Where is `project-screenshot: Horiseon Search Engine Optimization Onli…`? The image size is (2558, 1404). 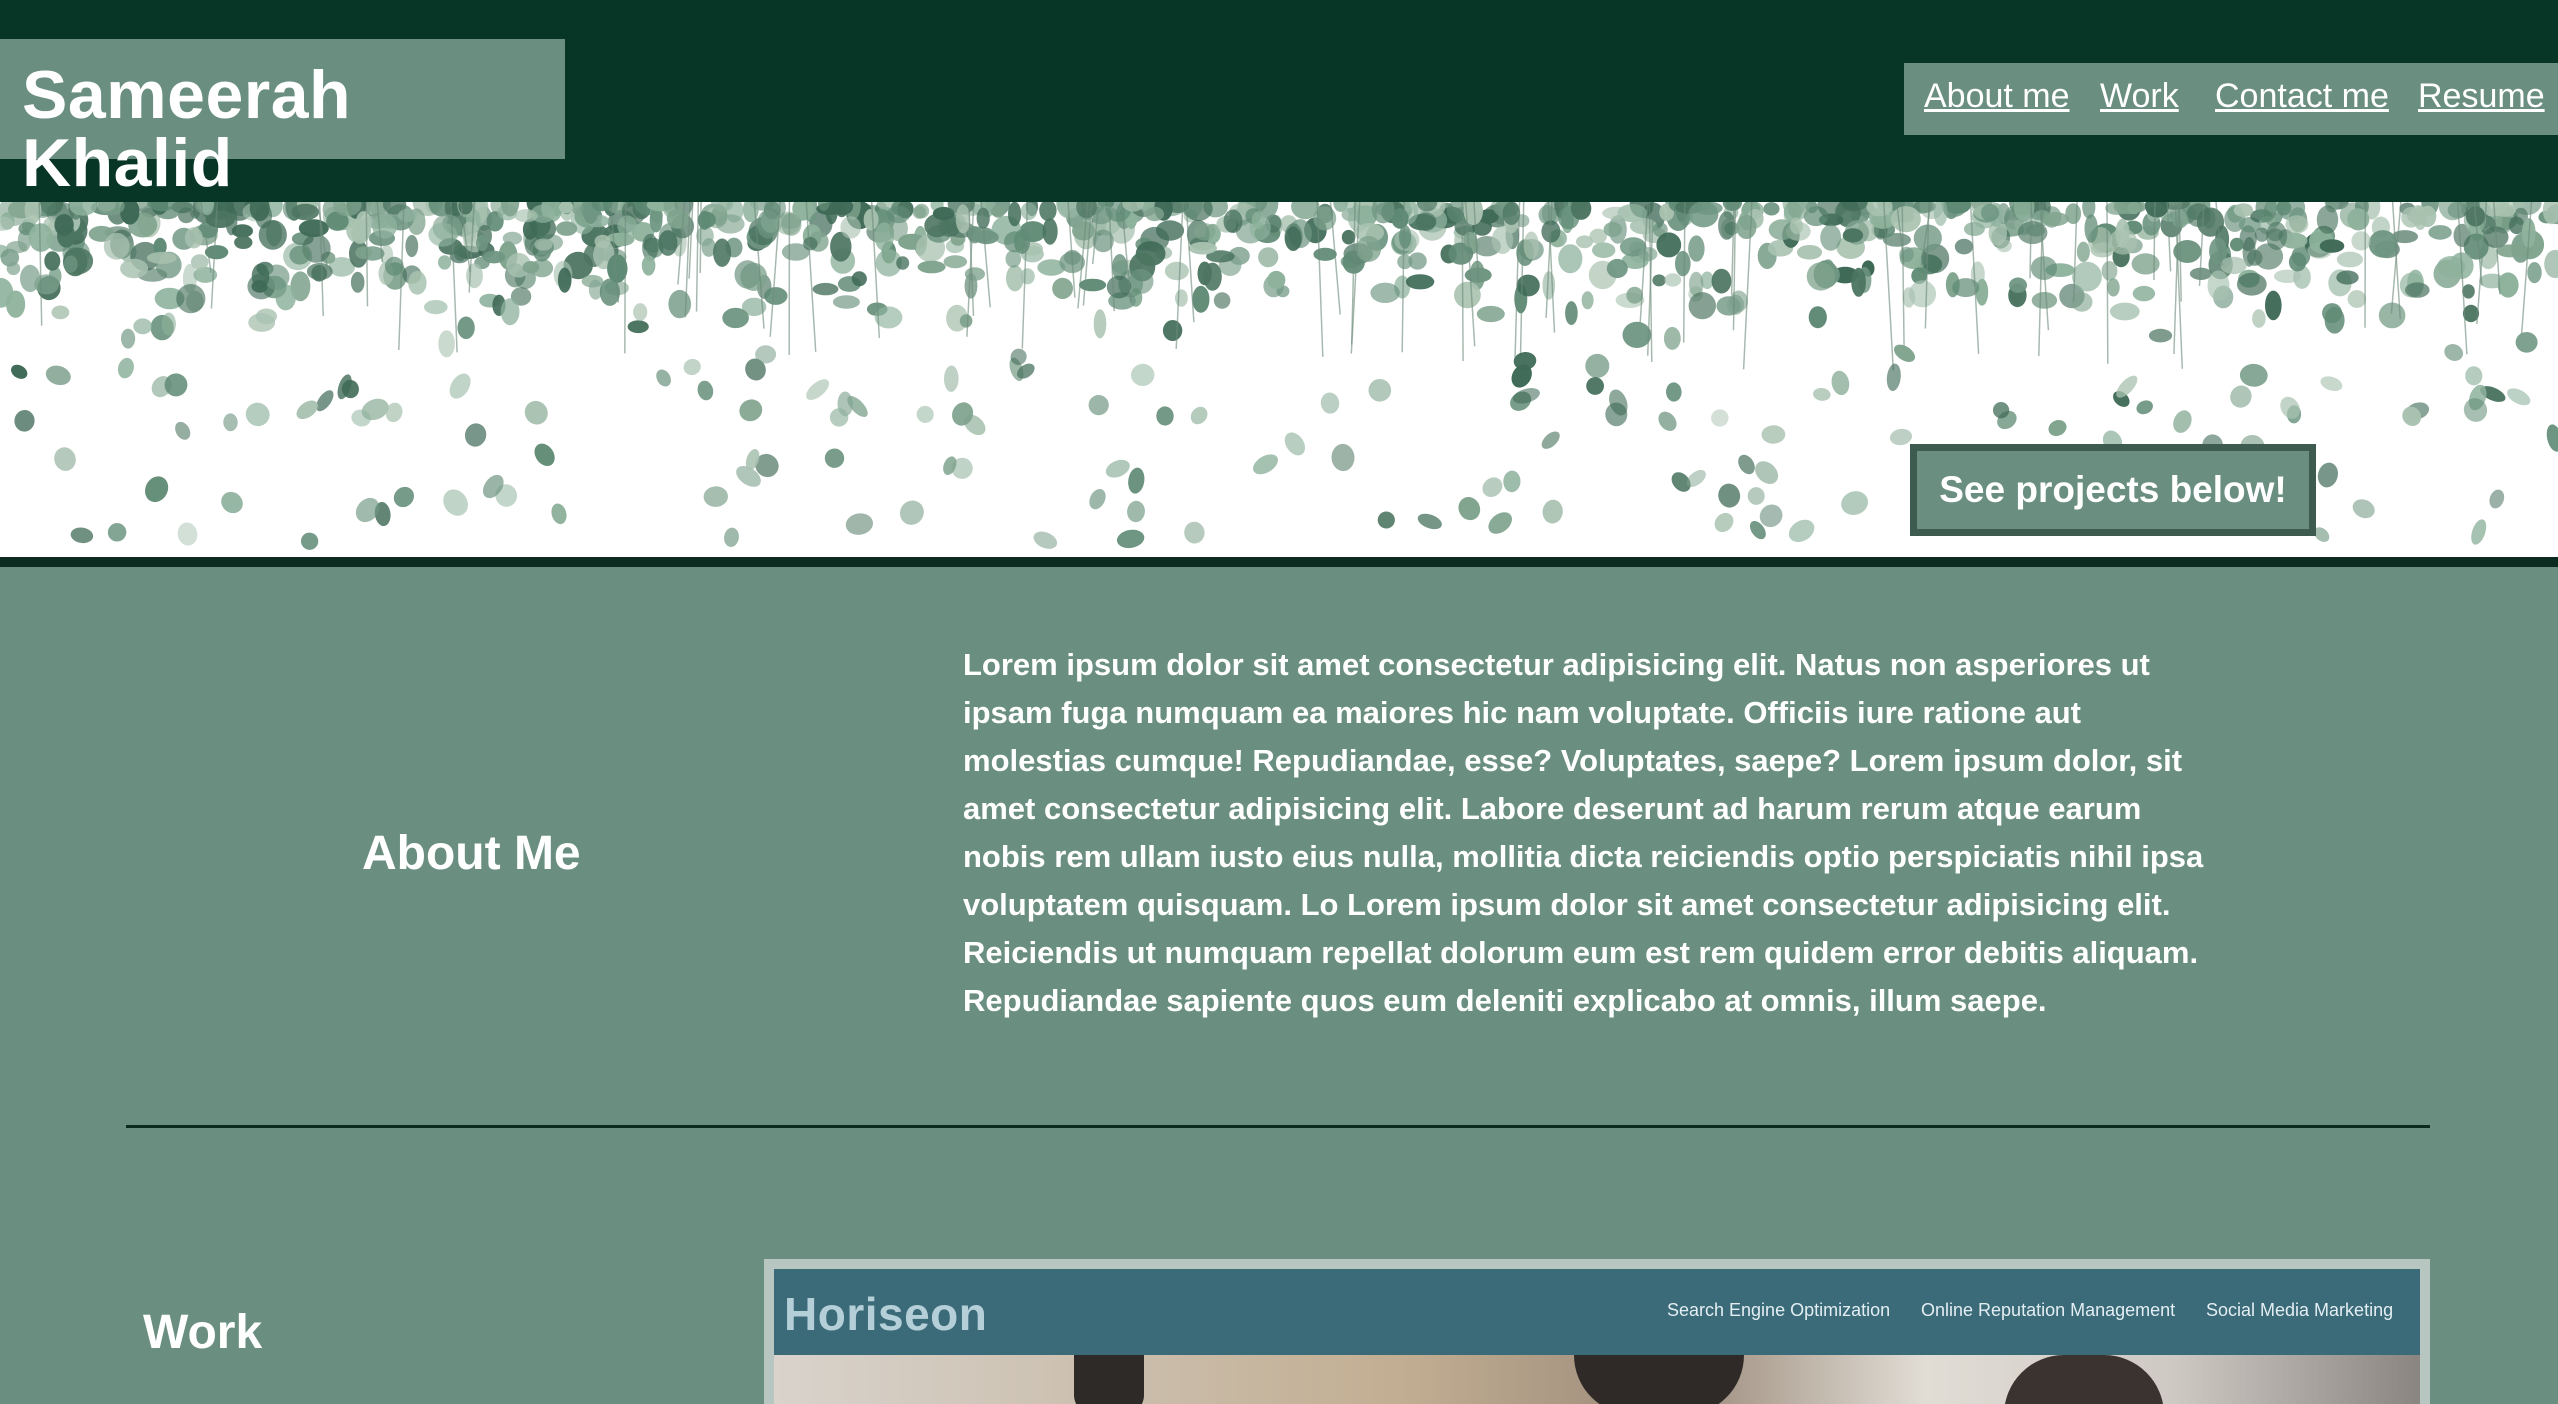 project-screenshot: Horiseon Search Engine Optimization Onli… is located at coordinates (1597, 1336).